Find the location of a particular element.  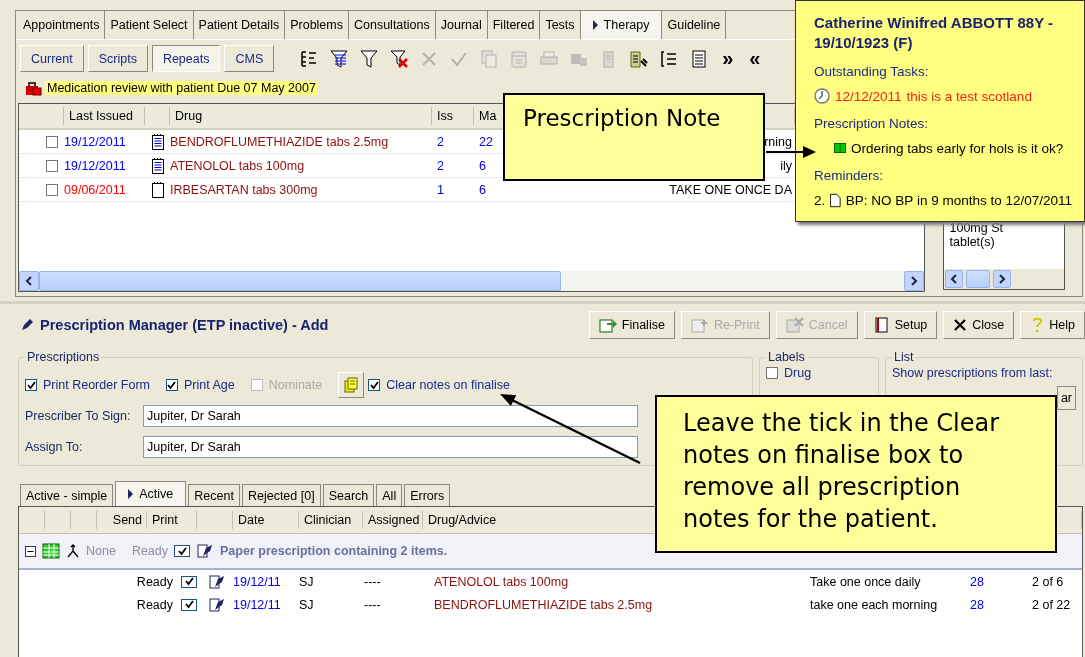

column-header: Print is located at coordinates (165, 520).